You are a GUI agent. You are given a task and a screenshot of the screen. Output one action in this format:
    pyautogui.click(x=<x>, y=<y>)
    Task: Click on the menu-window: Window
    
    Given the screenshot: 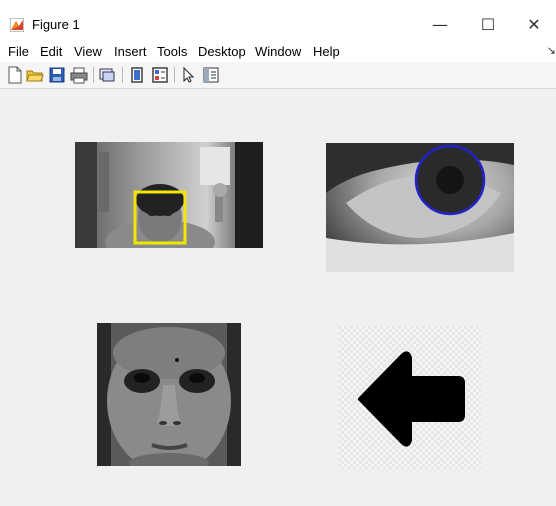 What is the action you would take?
    pyautogui.click(x=278, y=51)
    